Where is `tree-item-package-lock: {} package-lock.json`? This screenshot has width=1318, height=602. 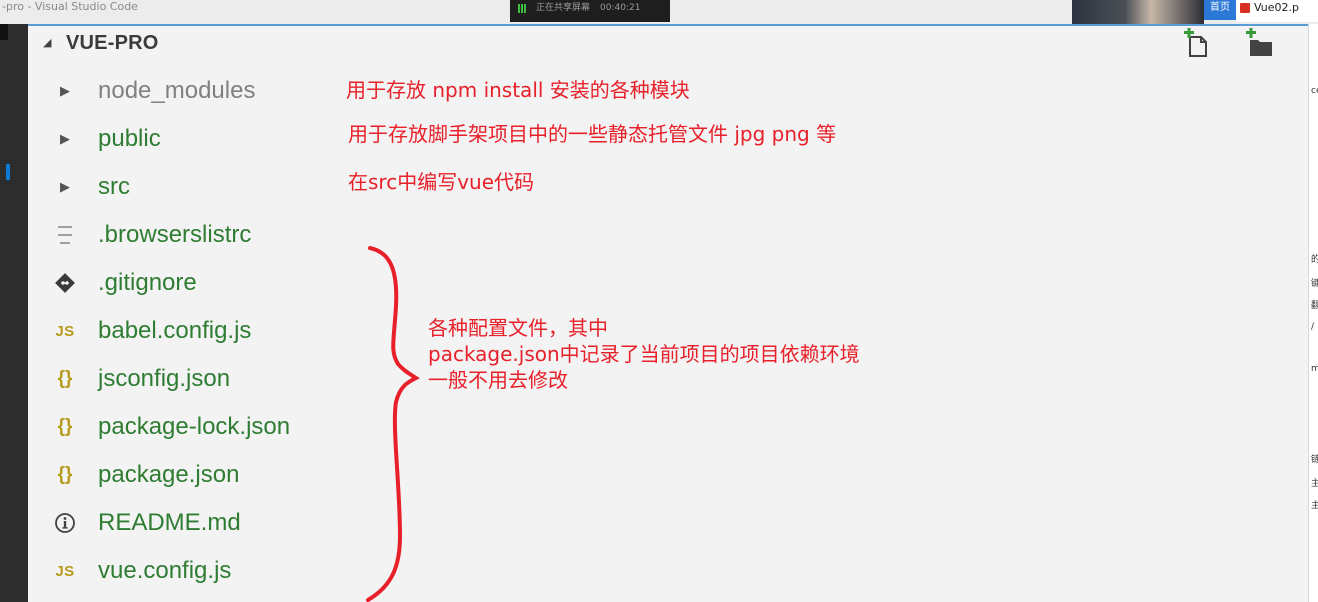 tree-item-package-lock: {} package-lock.json is located at coordinates (183, 427).